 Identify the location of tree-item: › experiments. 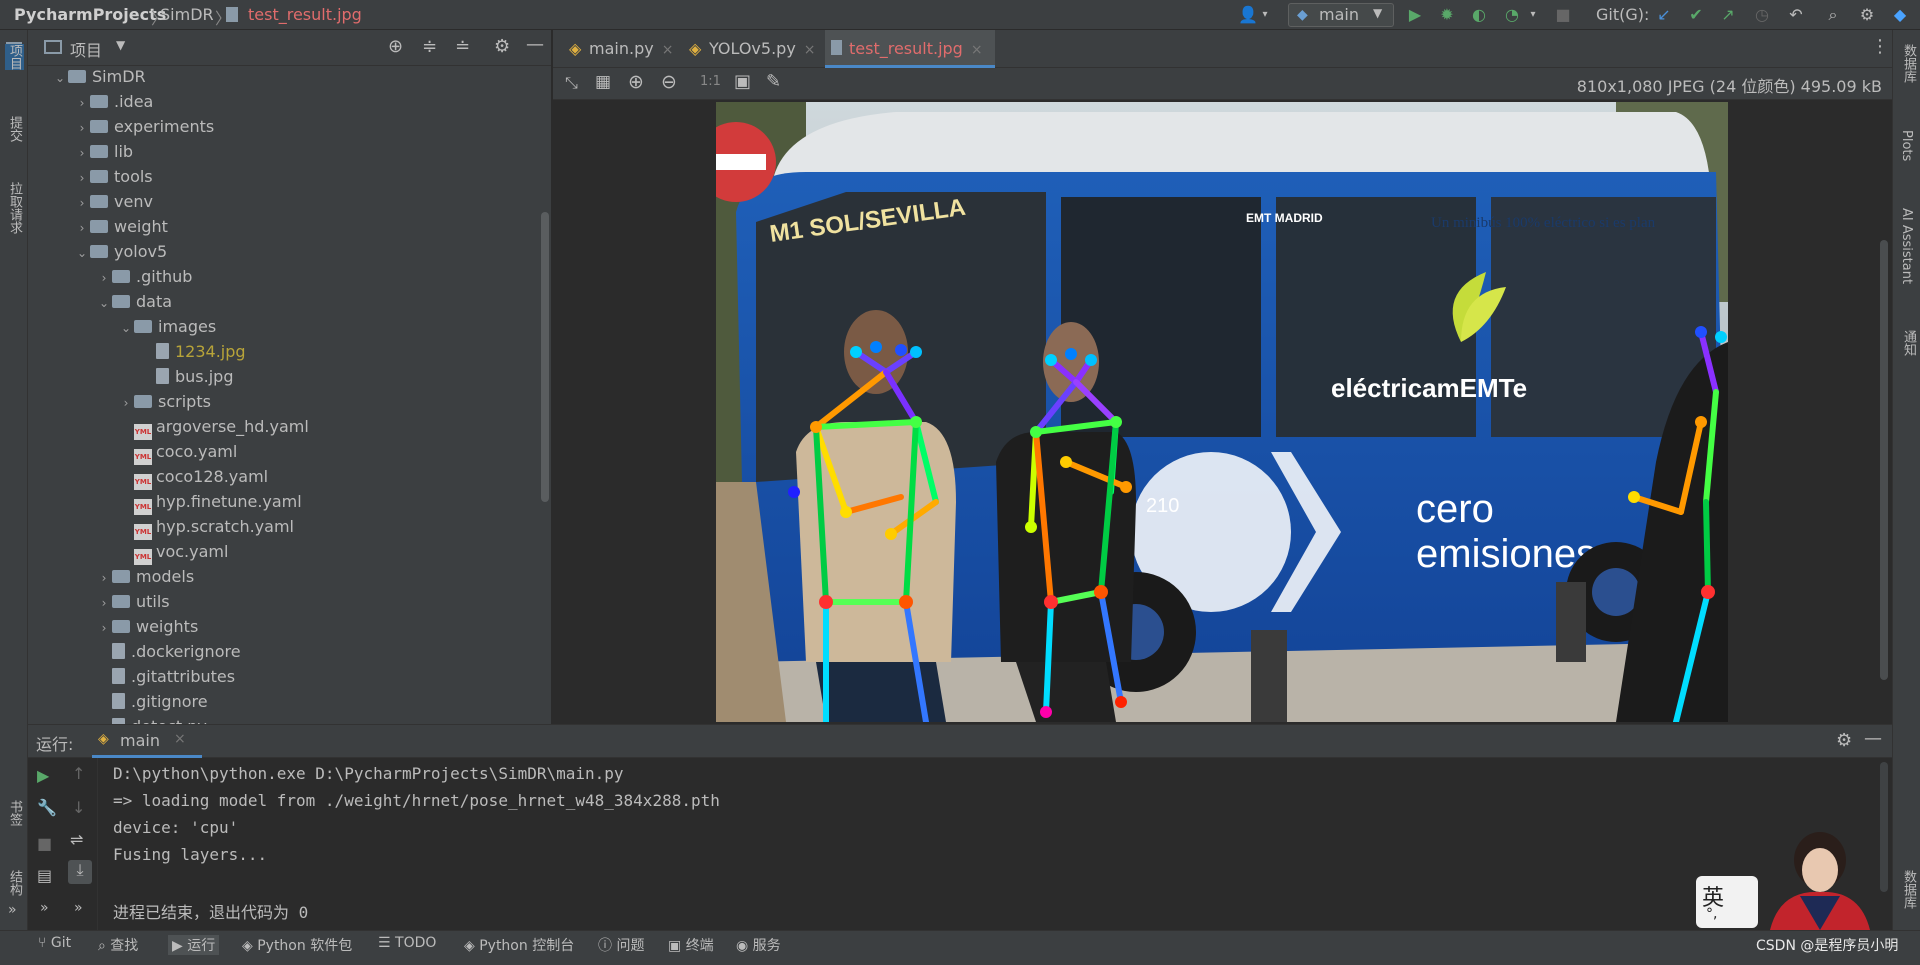
(144, 126).